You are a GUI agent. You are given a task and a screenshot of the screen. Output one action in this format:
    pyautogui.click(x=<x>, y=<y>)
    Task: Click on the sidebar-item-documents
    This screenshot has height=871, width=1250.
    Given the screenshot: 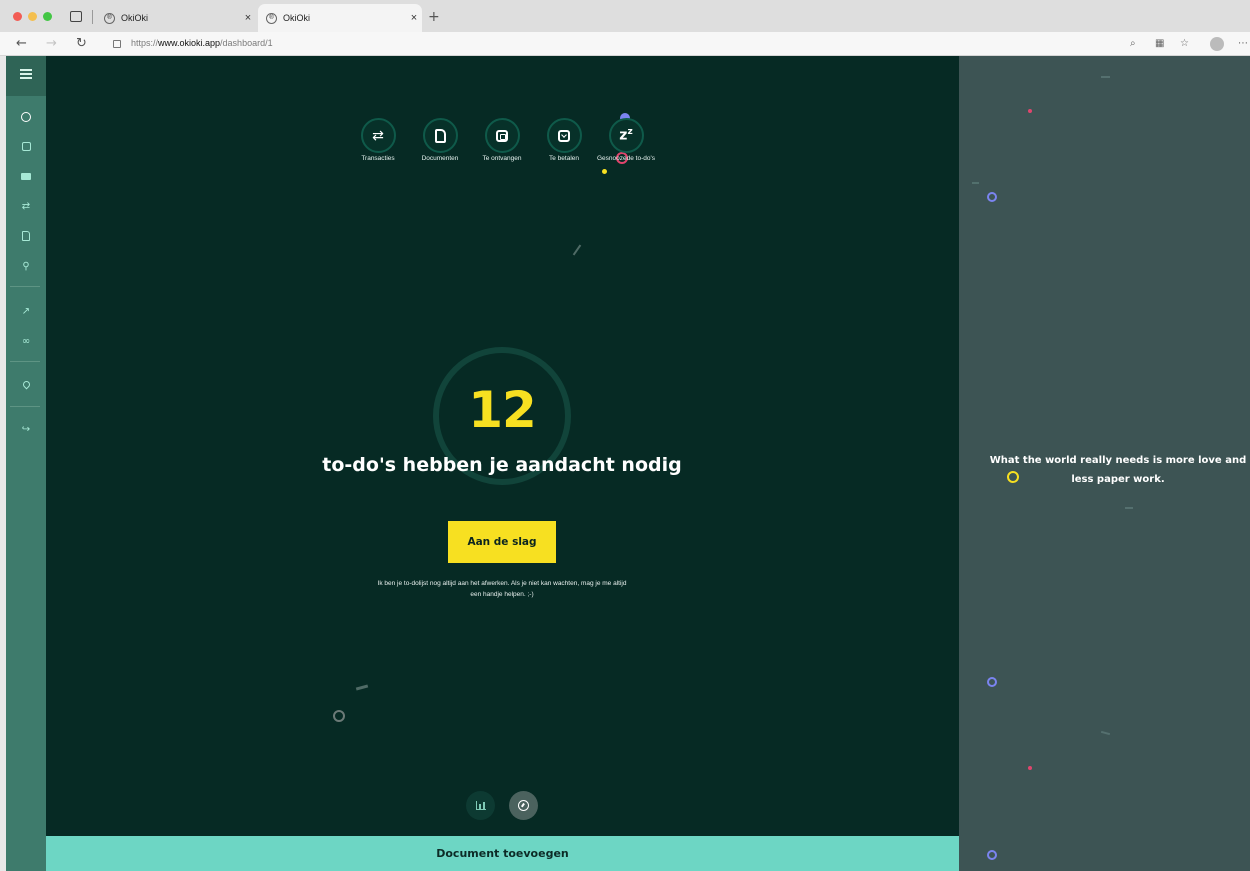 What is the action you would take?
    pyautogui.click(x=26, y=236)
    